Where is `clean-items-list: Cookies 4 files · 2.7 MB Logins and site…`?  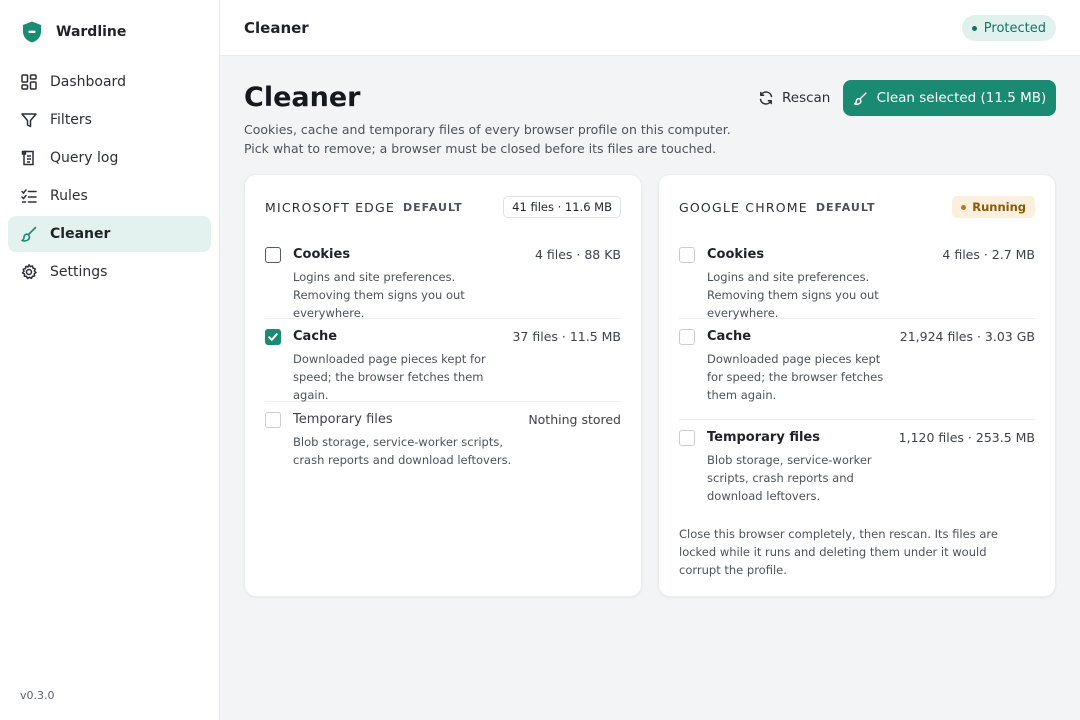 clean-items-list: Cookies 4 files · 2.7 MB Logins and site… is located at coordinates (857, 378).